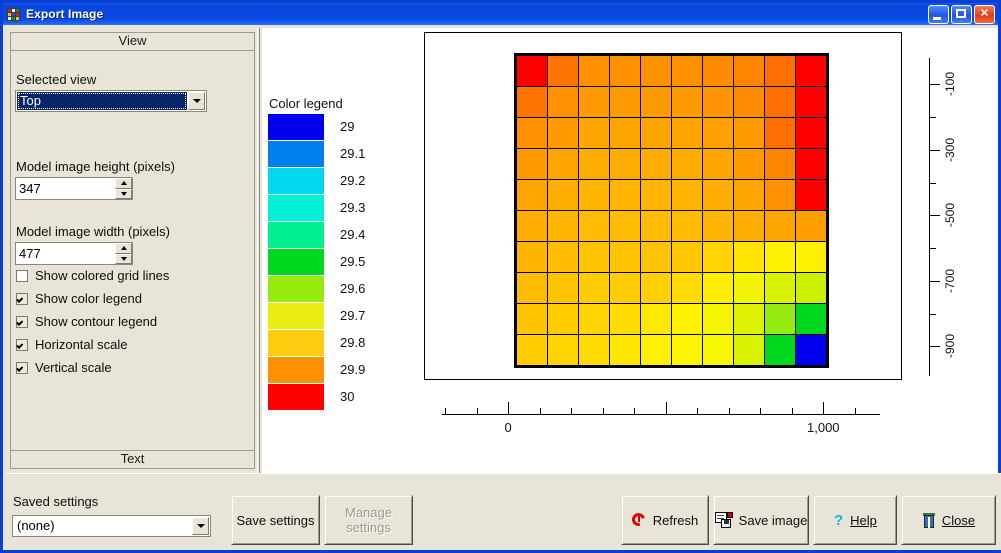 The image size is (1001, 553). Describe the element at coordinates (316, 288) in the screenshot. I see `legend-item: 29.6` at that location.